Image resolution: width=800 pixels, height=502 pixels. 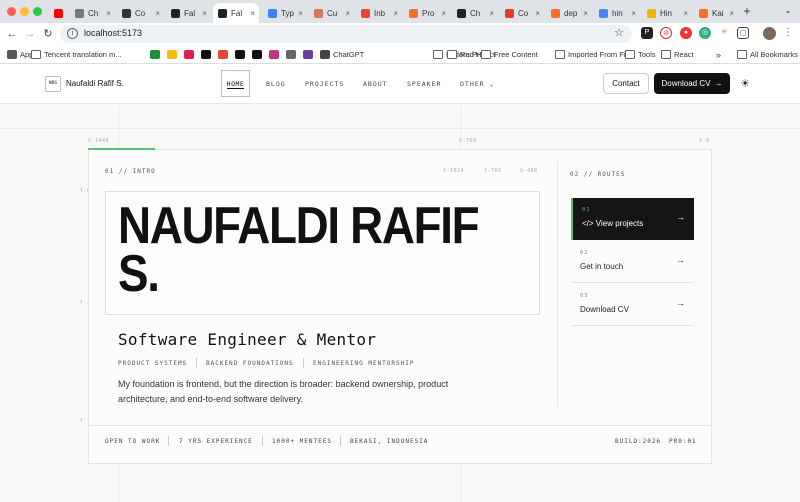 I want to click on browser-tab: Pro ×, so click(x=427, y=13).